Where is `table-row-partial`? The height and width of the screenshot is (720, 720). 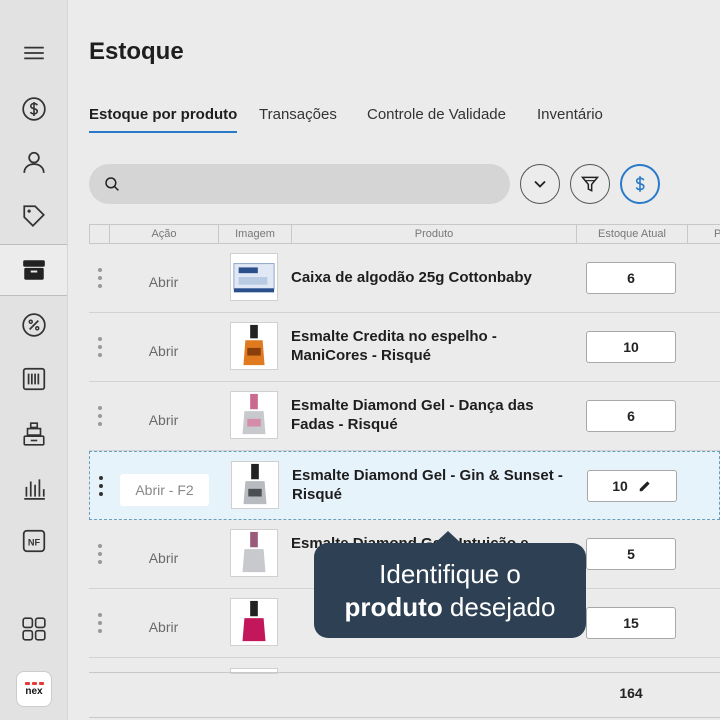 table-row-partial is located at coordinates (404, 666).